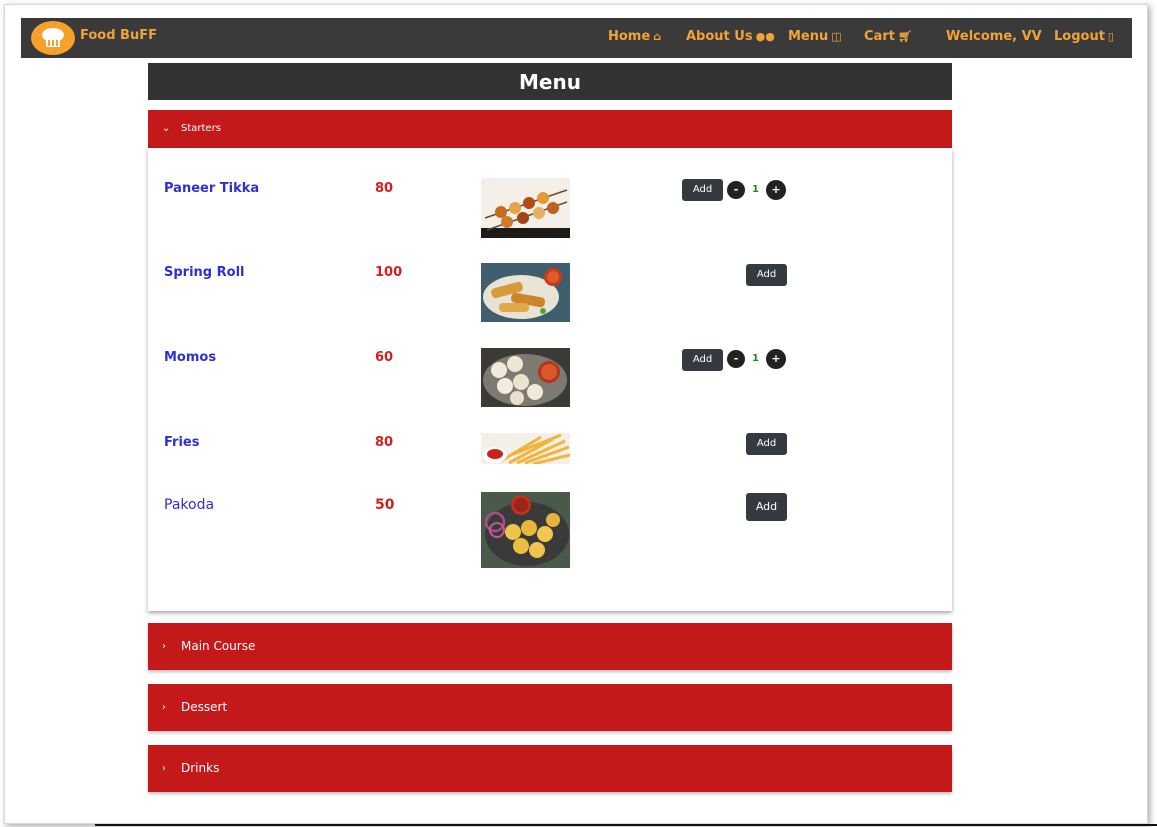 This screenshot has height=827, width=1157. Describe the element at coordinates (204, 707) in the screenshot. I see `accordion-dessert-label: Dessert` at that location.